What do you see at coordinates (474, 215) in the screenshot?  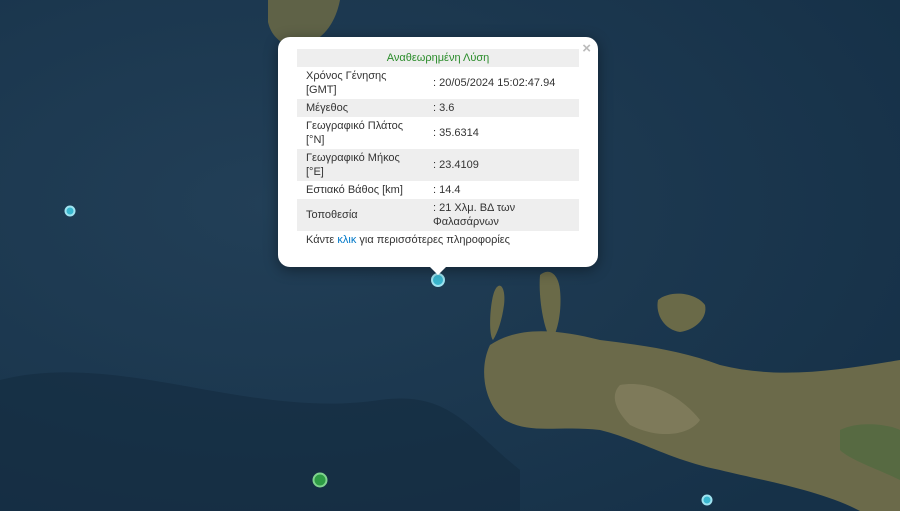 I see `location-value: : 21 Χλμ. ΒΔ των Φαλασάρνων` at bounding box center [474, 215].